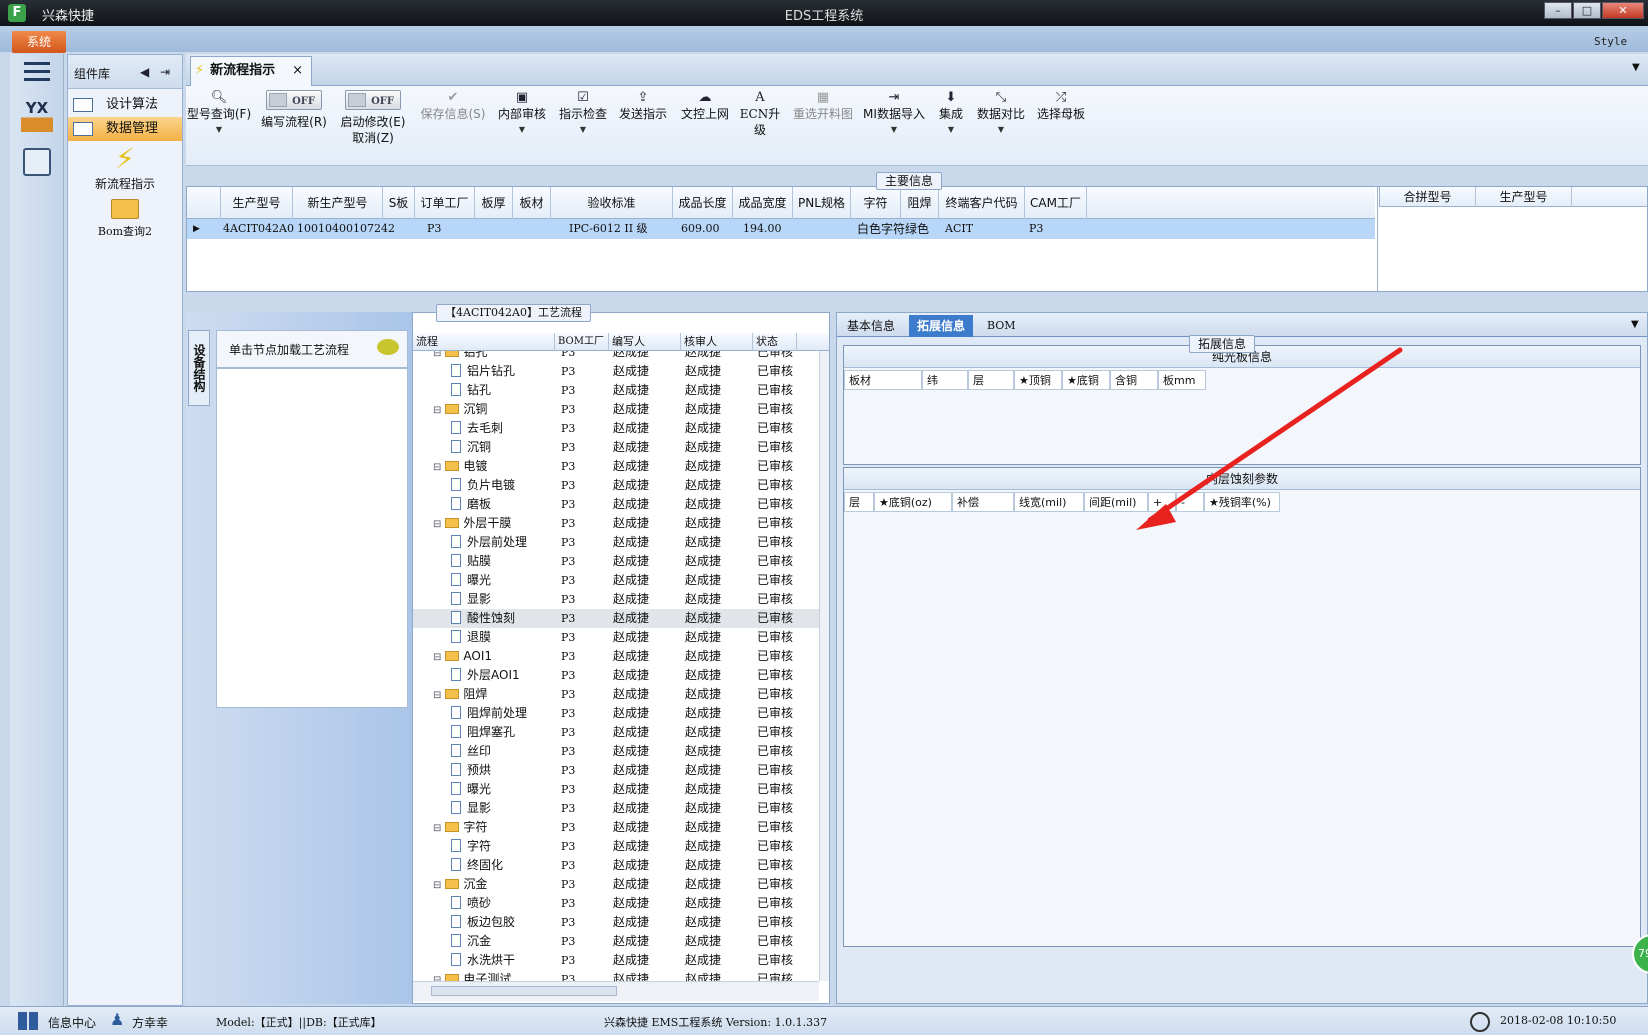 The image size is (1648, 1035). Describe the element at coordinates (583, 114) in the screenshot. I see `instruction-check-button: ☑ 指示检查 ▼` at that location.